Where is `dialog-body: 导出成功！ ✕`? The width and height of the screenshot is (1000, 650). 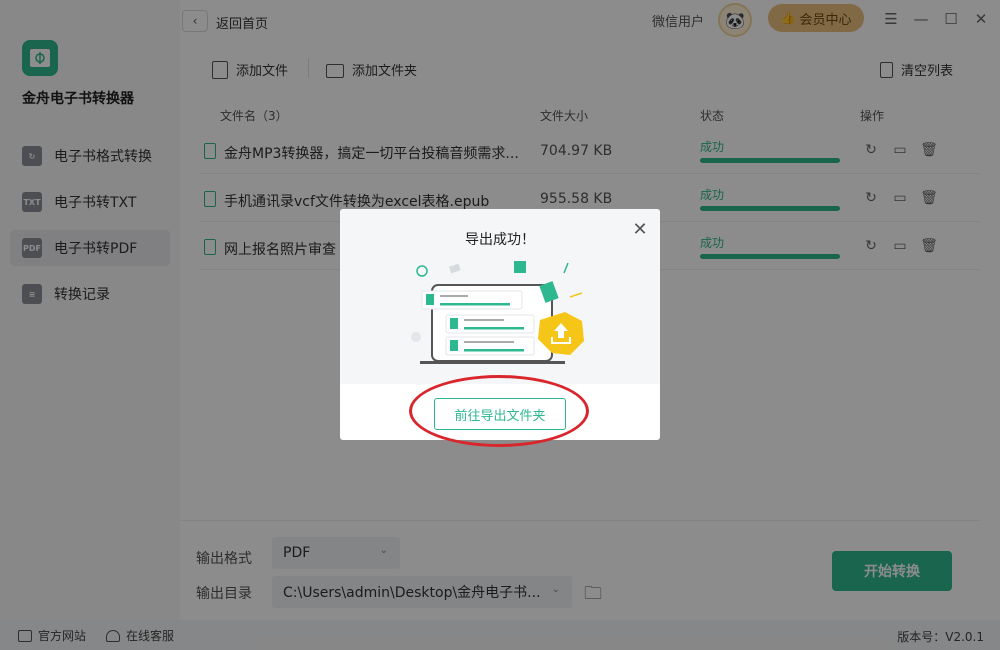
dialog-body: 导出成功！ ✕ is located at coordinates (500, 296).